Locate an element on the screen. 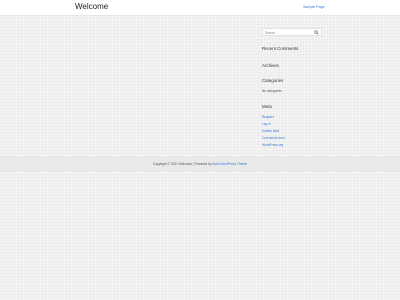 This screenshot has height=300, width=400. meta-link-log-in: Log in is located at coordinates (266, 124).